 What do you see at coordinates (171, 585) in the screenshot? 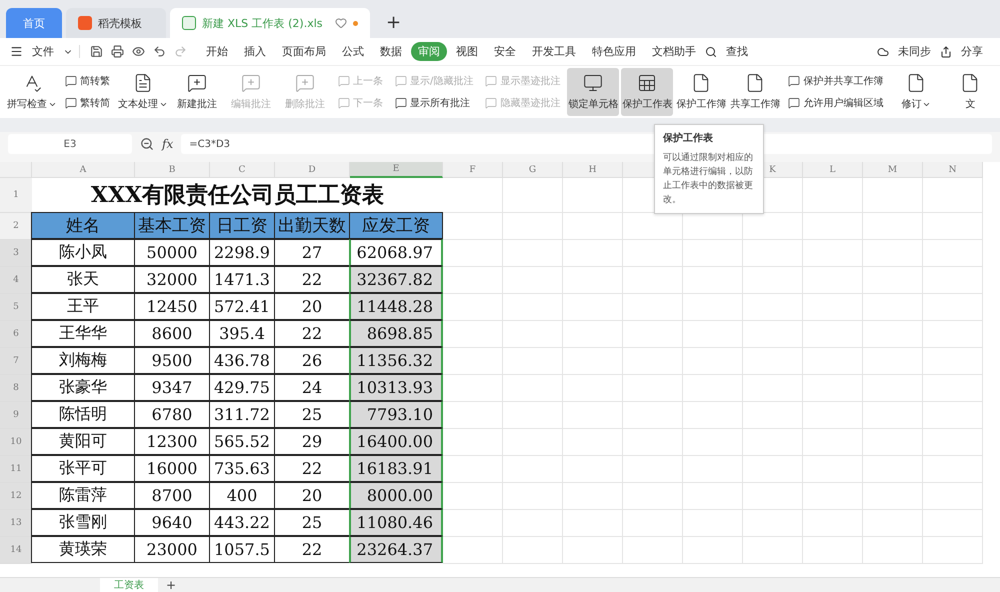
I see `add-sheet-button: +` at bounding box center [171, 585].